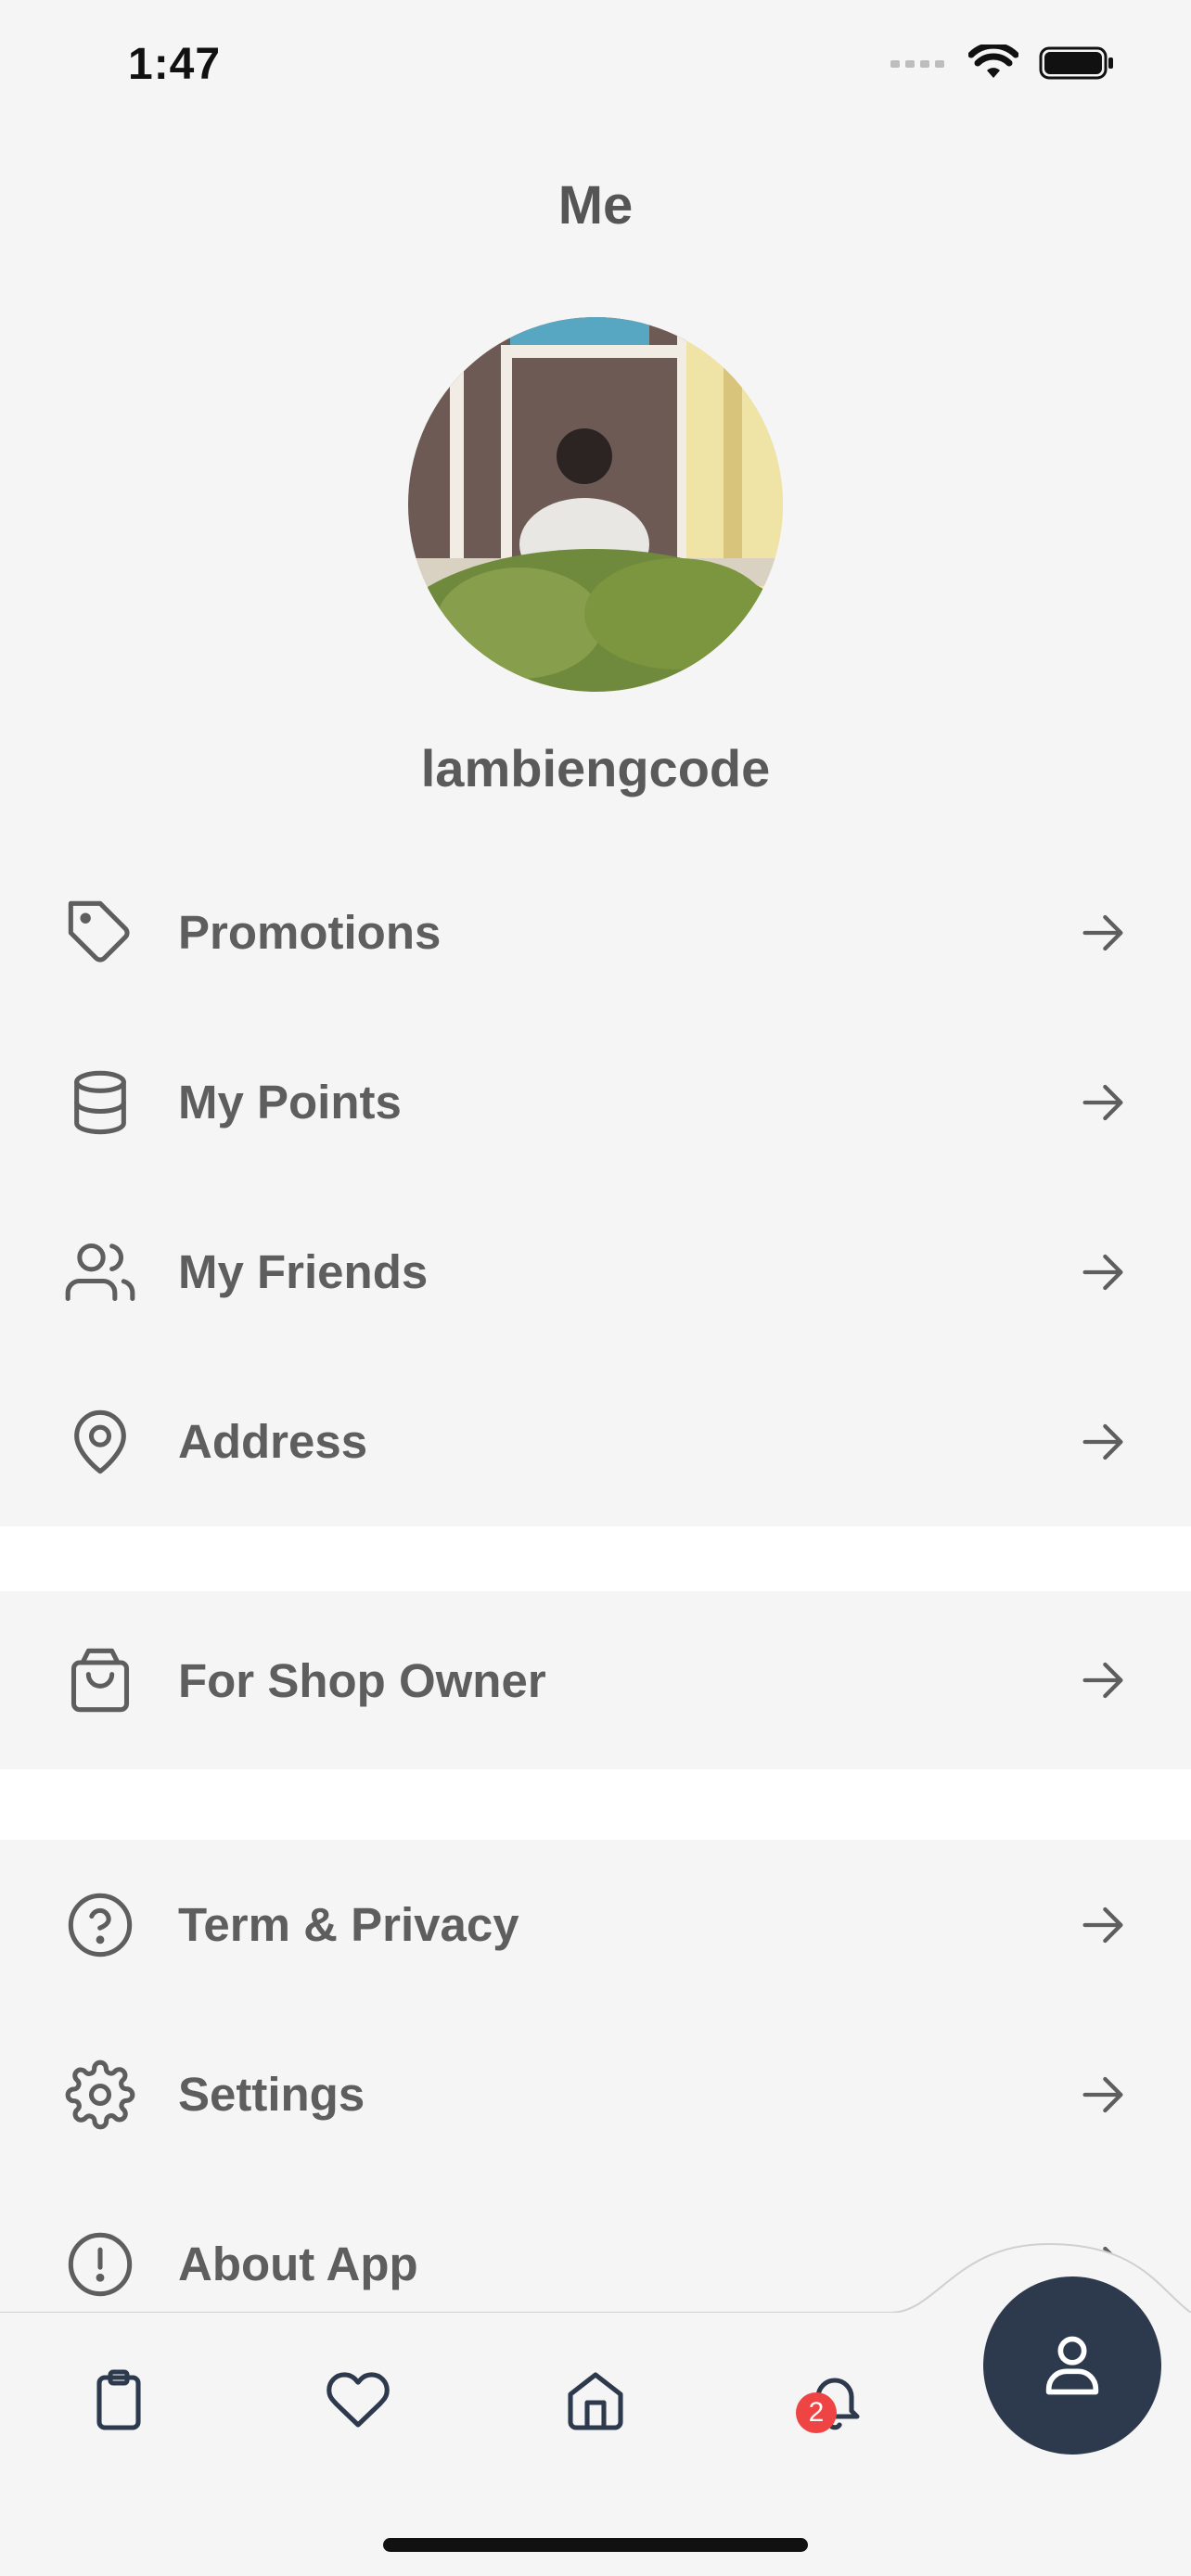 The height and width of the screenshot is (2576, 1191). I want to click on heart-icon, so click(359, 2400).